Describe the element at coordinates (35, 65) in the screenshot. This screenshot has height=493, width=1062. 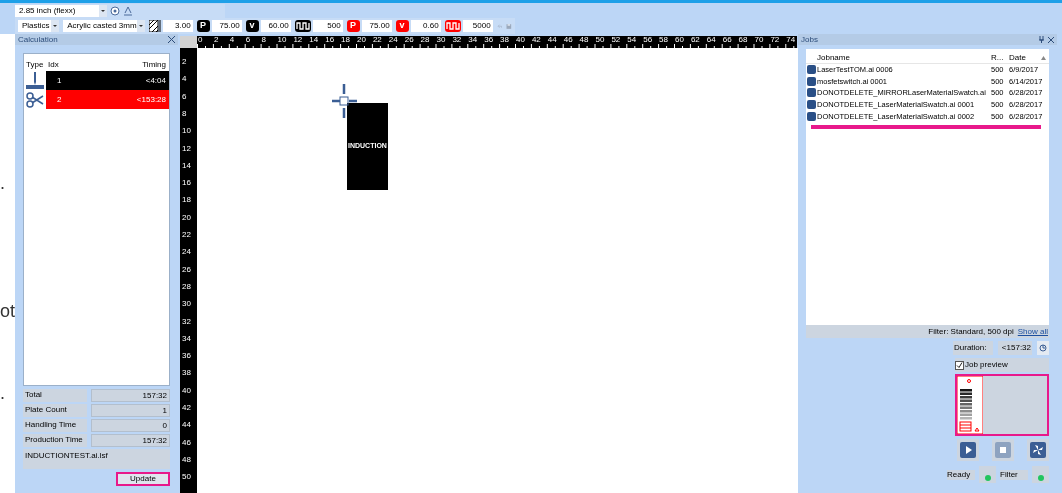
I see `column-header: Type` at that location.